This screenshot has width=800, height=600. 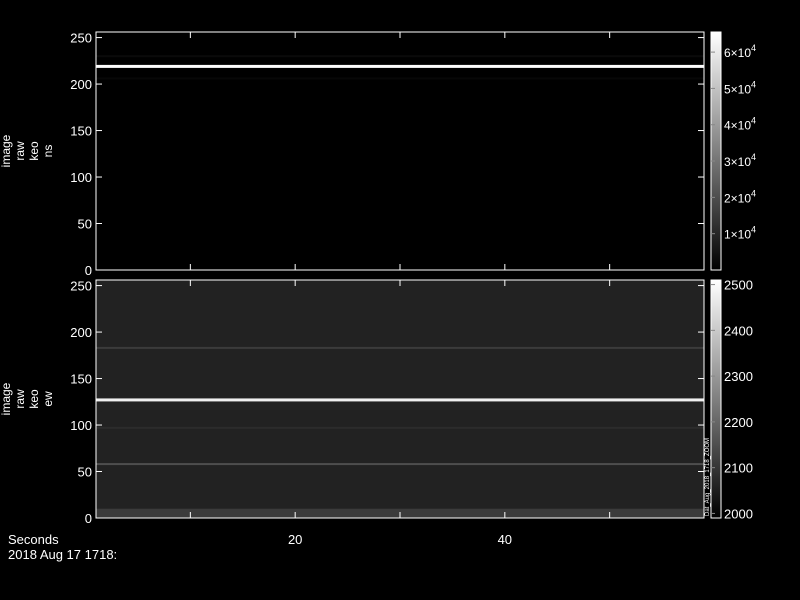 I want to click on colorbar-tick-label: 1×104, so click(x=740, y=233).